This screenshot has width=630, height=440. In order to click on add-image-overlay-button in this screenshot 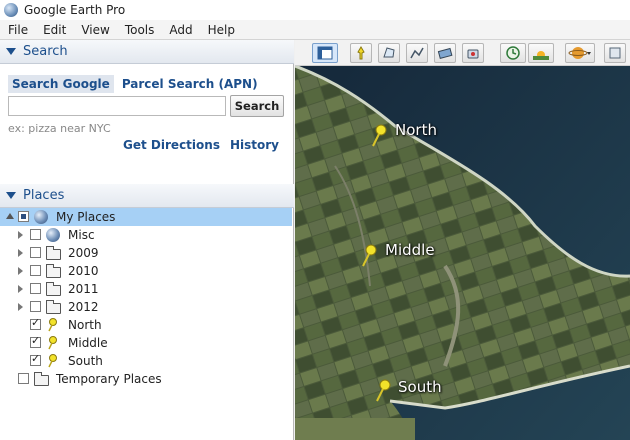, I will do `click(445, 53)`.